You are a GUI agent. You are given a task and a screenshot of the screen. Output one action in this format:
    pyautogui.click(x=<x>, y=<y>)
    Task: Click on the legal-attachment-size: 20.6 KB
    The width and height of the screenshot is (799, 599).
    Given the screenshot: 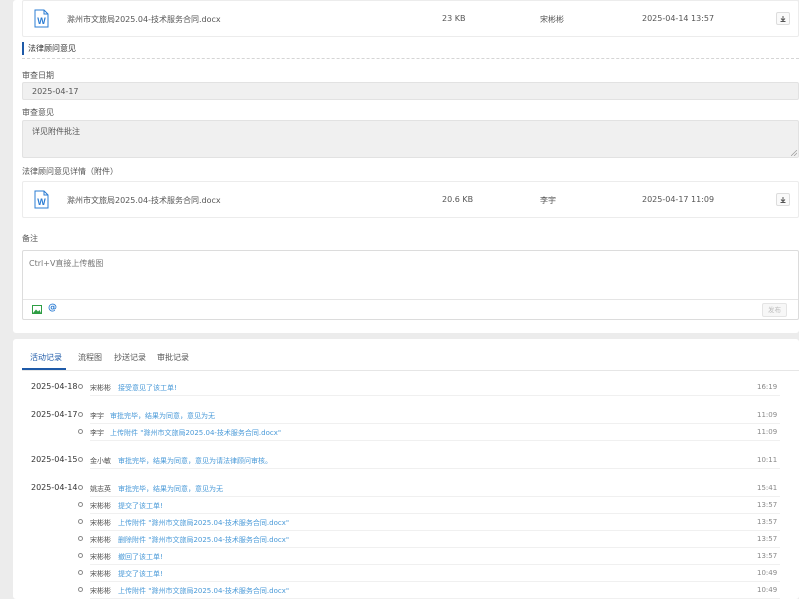 What is the action you would take?
    pyautogui.click(x=458, y=199)
    